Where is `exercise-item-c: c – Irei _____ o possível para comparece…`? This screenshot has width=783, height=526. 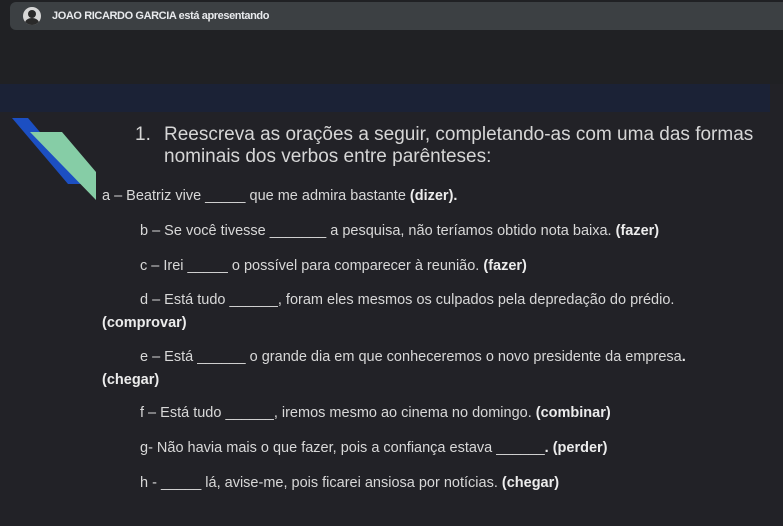
exercise-item-c: c – Irei _____ o possível para comparece… is located at coordinates (333, 266).